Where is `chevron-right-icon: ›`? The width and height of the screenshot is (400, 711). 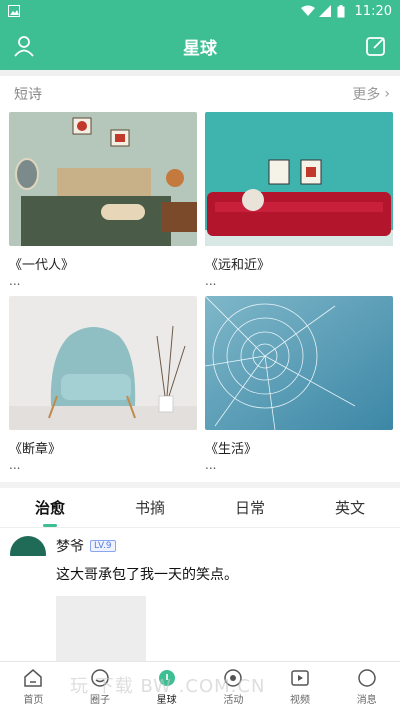 chevron-right-icon: › is located at coordinates (387, 94).